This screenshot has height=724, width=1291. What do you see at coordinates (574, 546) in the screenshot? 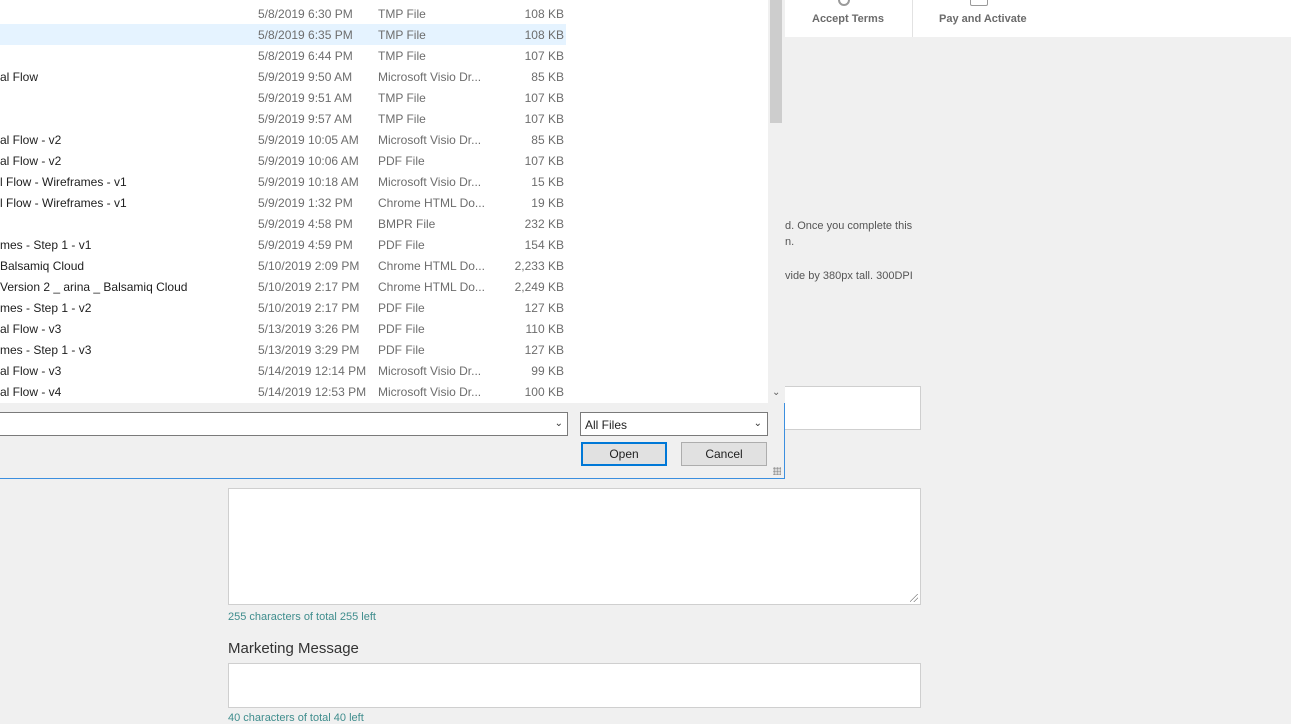
I see `description-textarea` at bounding box center [574, 546].